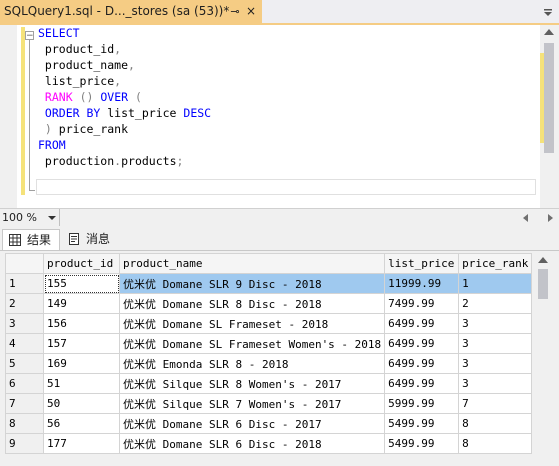  I want to click on table-cell: 5999.99, so click(422, 403).